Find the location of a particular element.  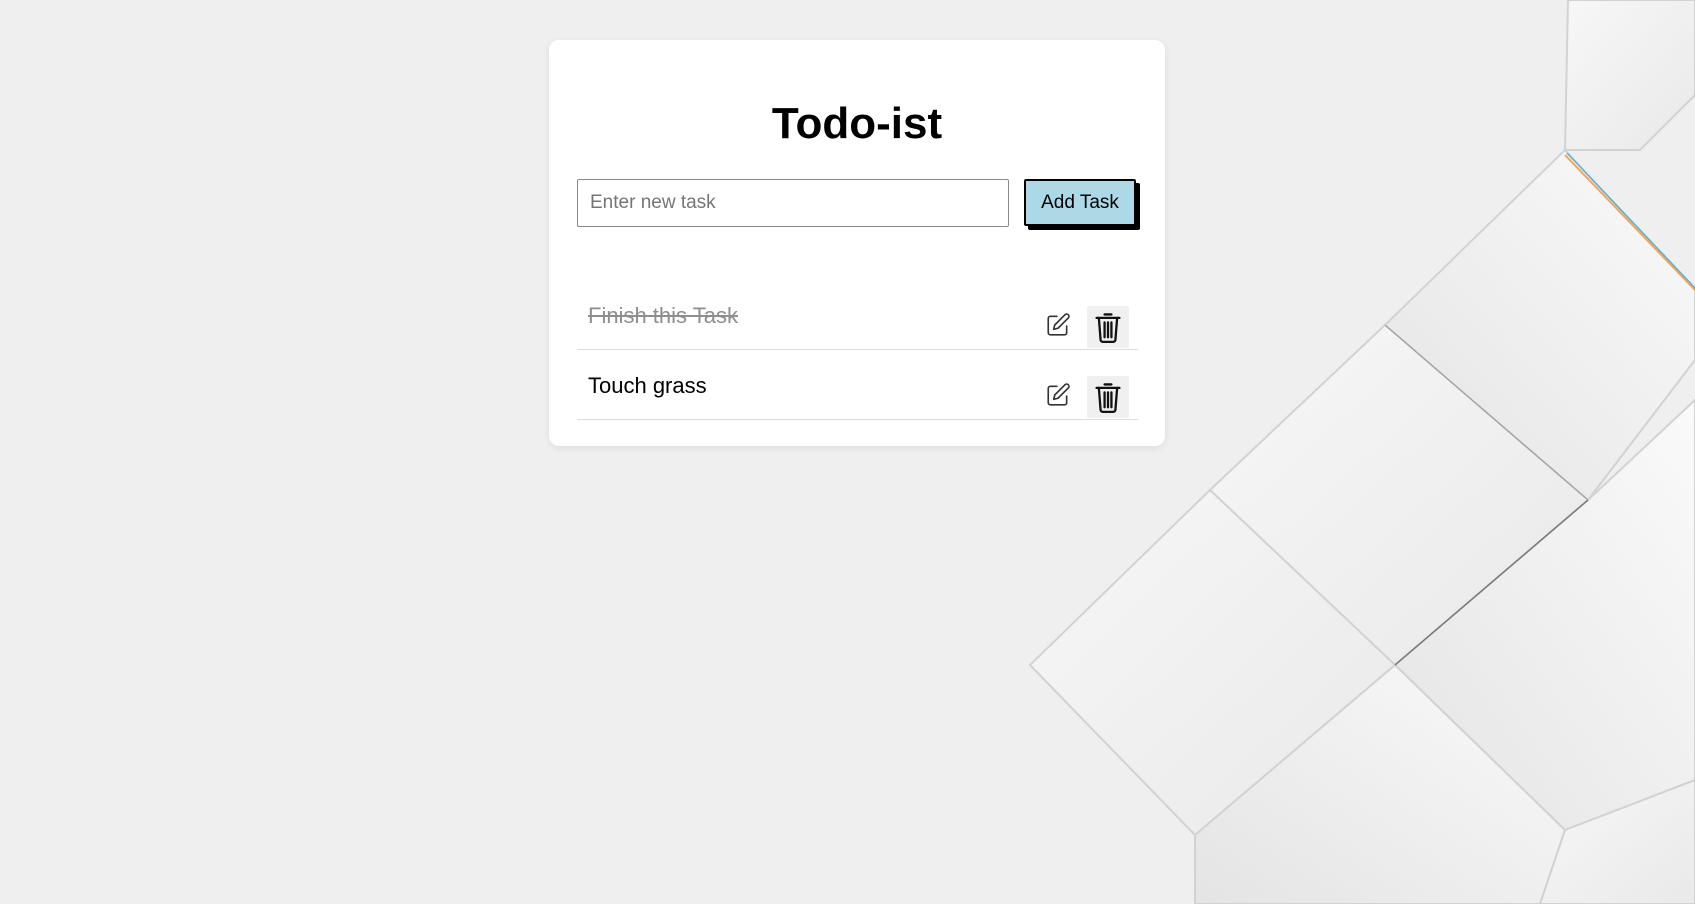

new-task-input is located at coordinates (793, 203).